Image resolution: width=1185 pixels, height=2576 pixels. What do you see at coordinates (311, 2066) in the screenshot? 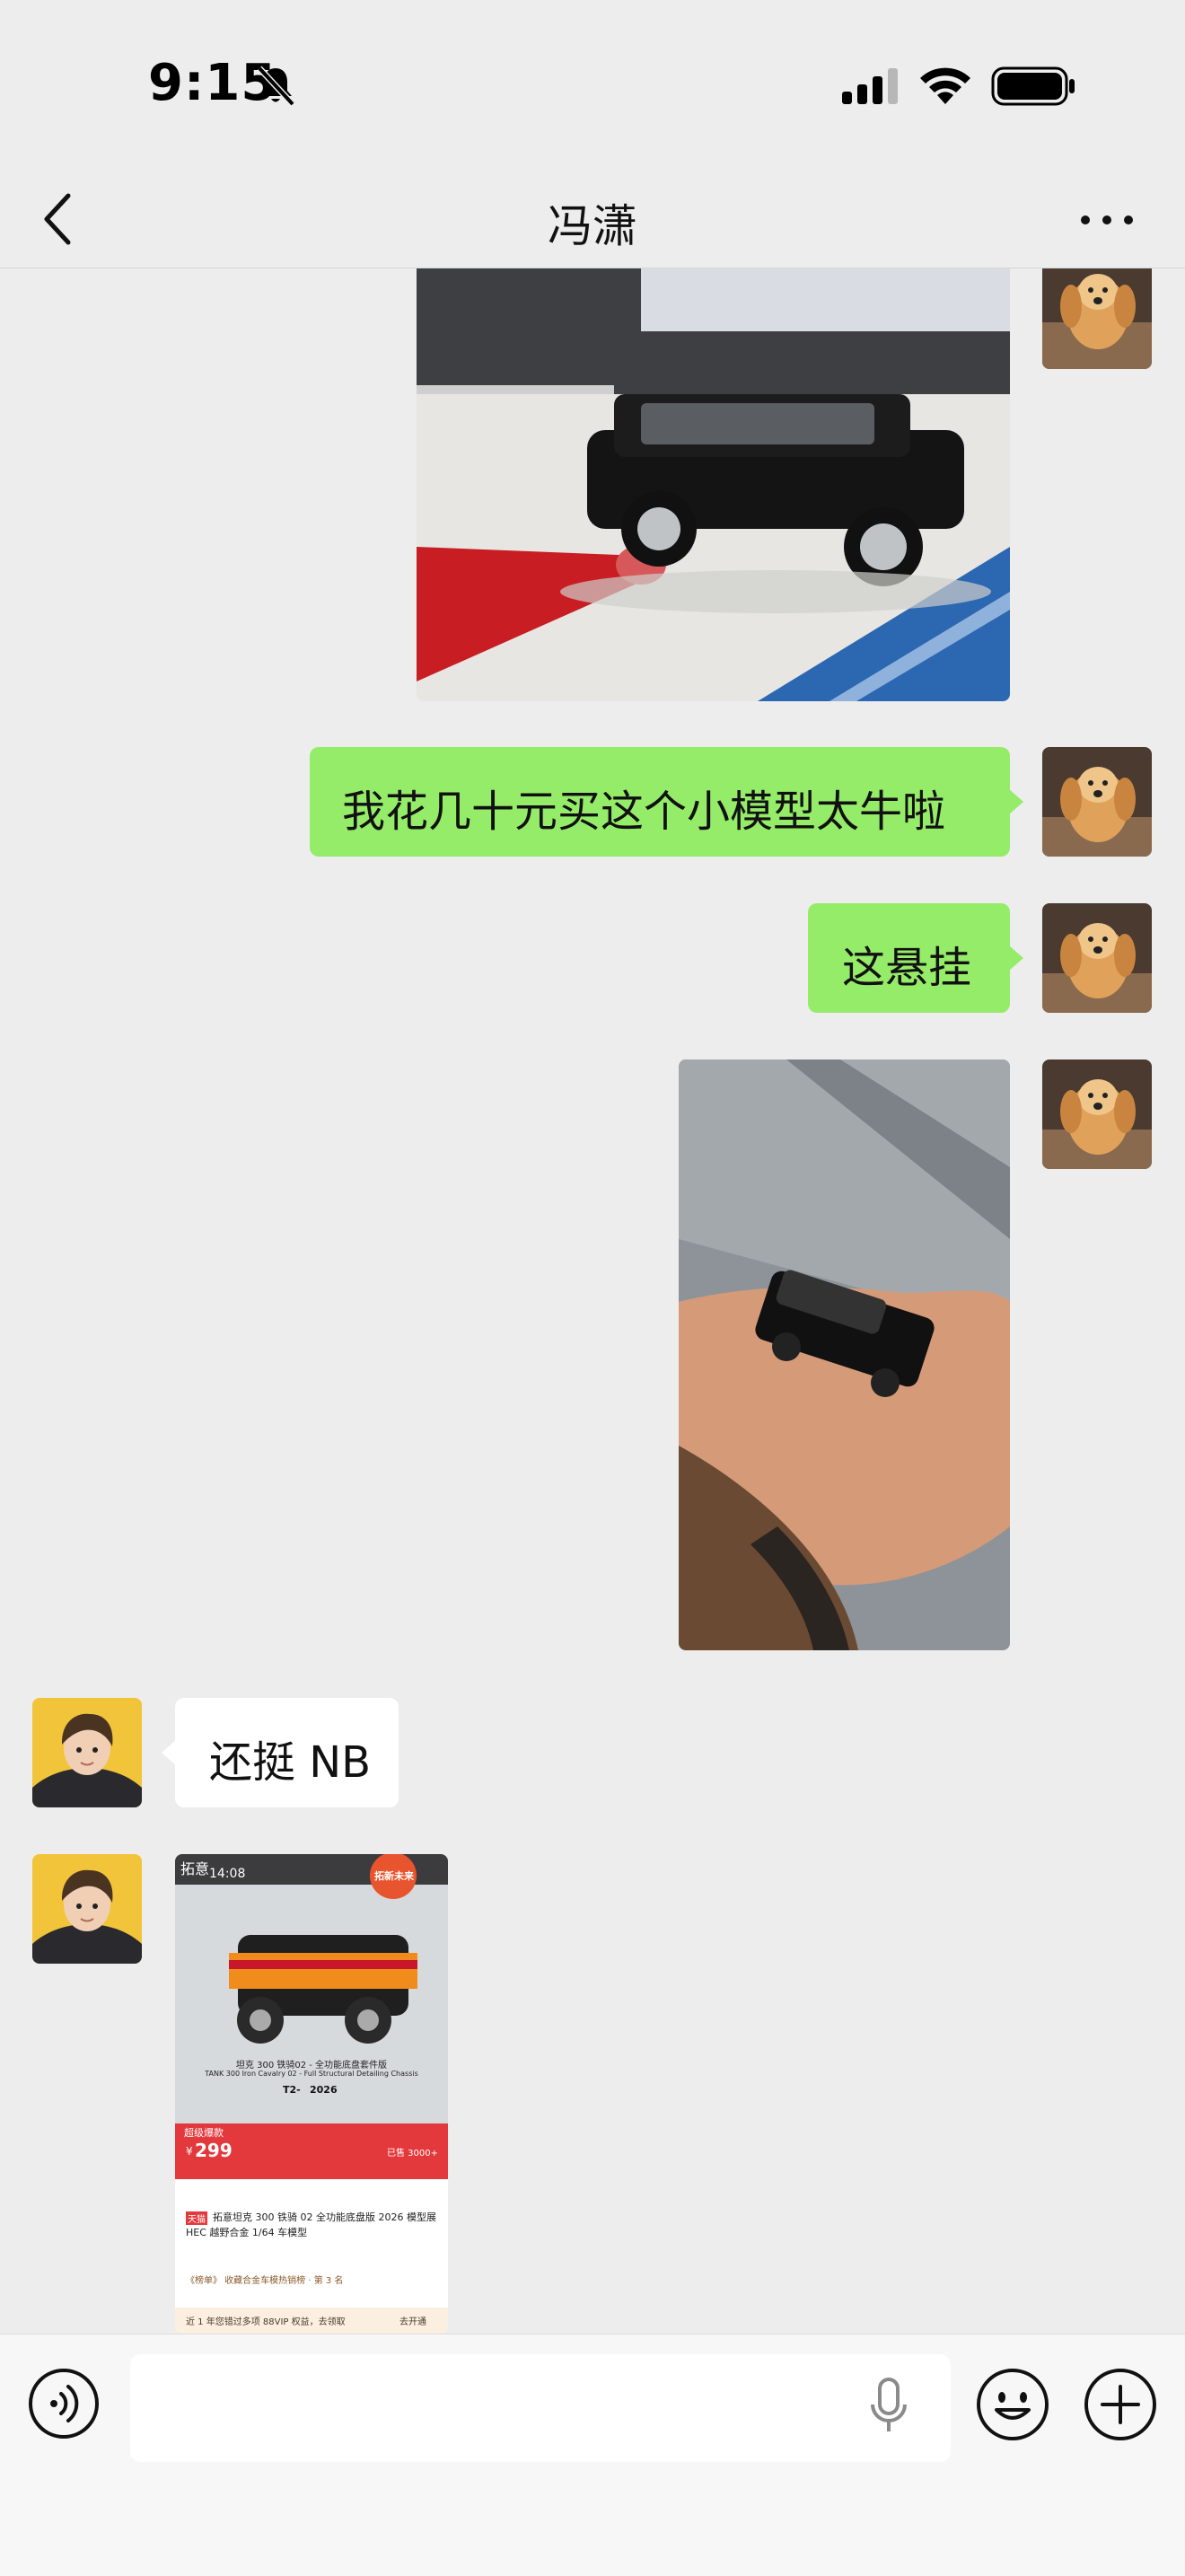
I see `listing-model-name-cn: 坦克 300 铁骑02 - 全功能底盘套件版` at bounding box center [311, 2066].